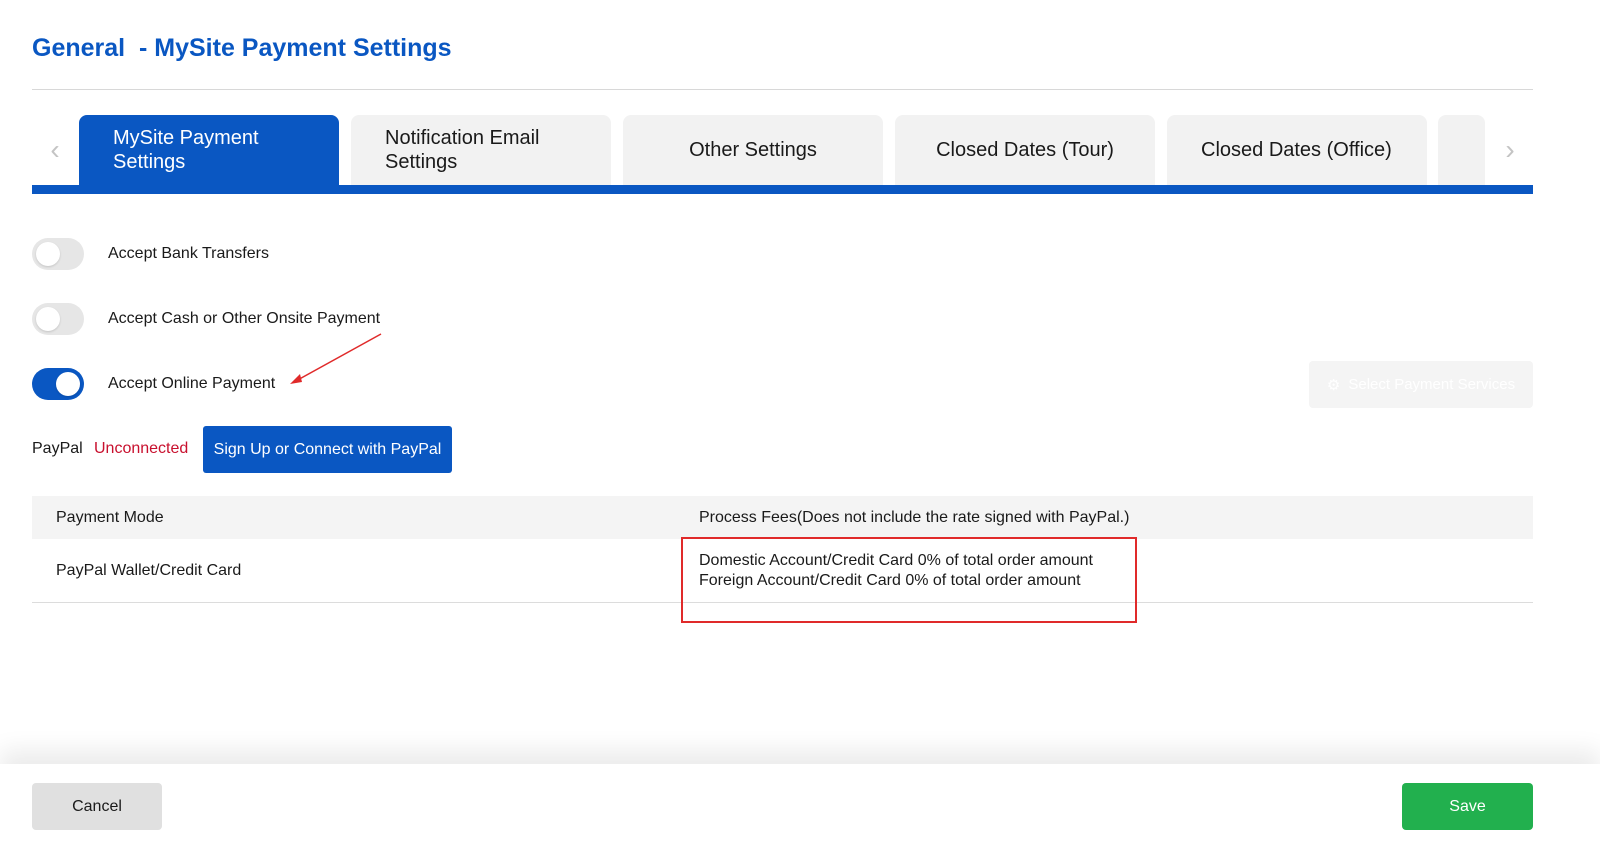 The height and width of the screenshot is (866, 1600). I want to click on online-payment-toggle, so click(58, 384).